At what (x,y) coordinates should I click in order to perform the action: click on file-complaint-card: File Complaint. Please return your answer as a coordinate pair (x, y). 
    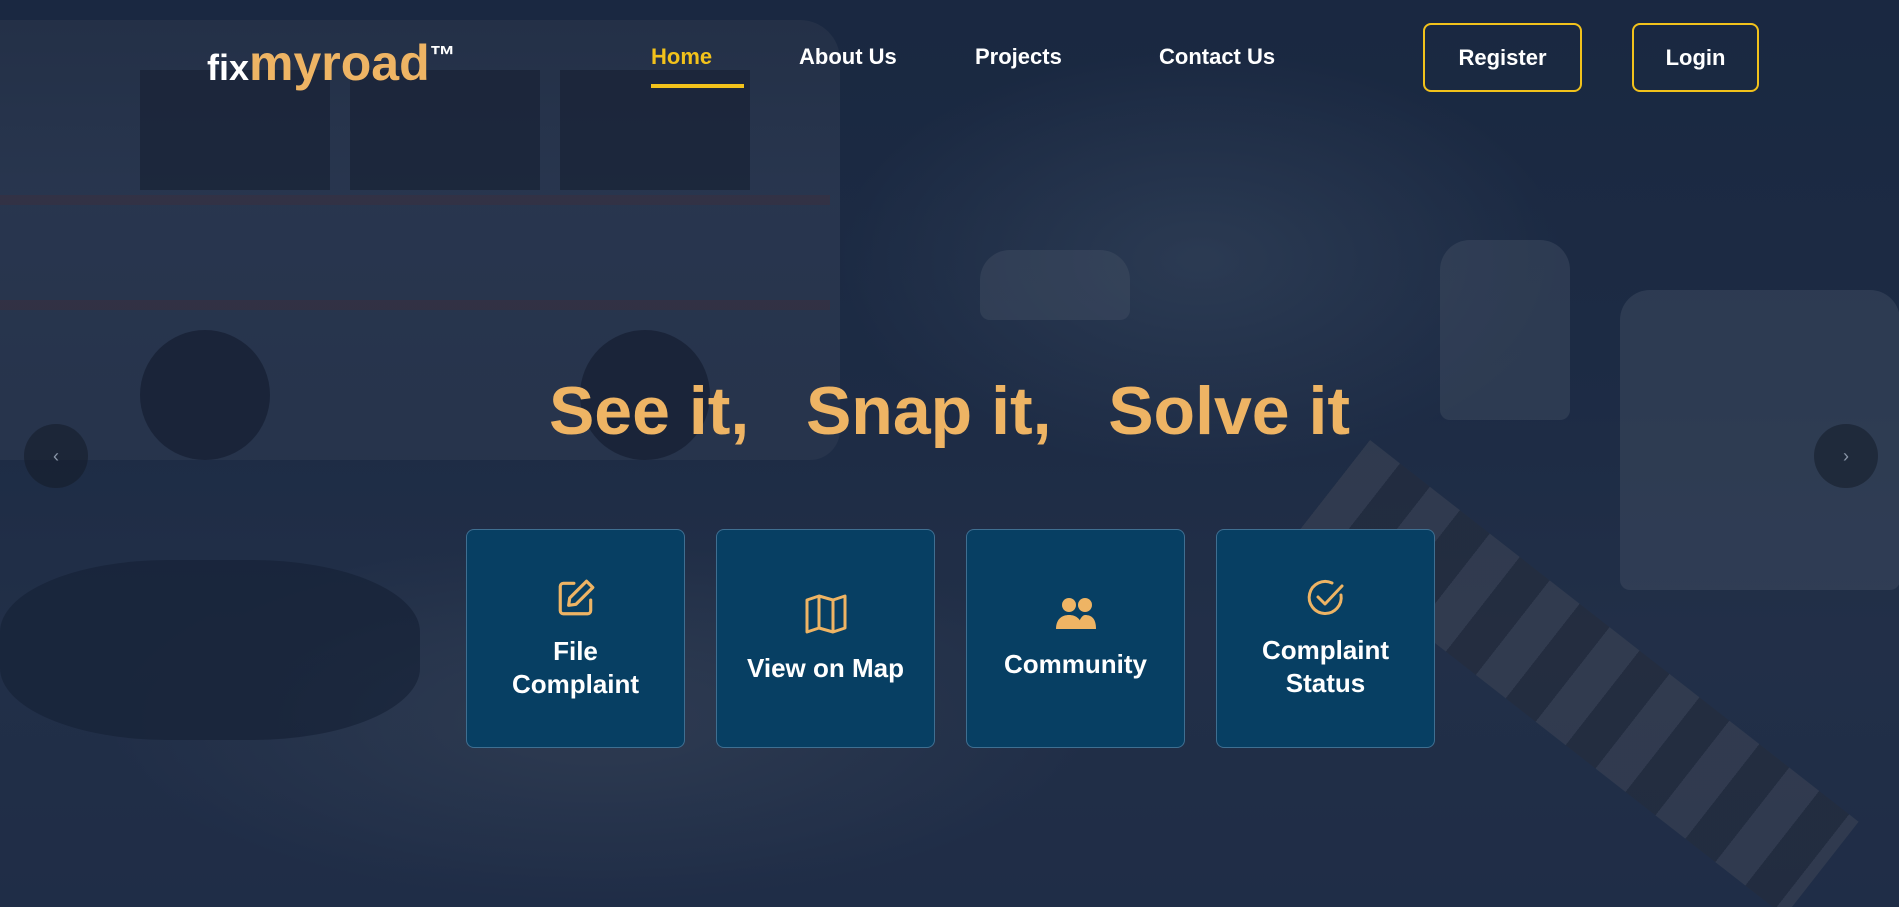
    Looking at the image, I should click on (575, 638).